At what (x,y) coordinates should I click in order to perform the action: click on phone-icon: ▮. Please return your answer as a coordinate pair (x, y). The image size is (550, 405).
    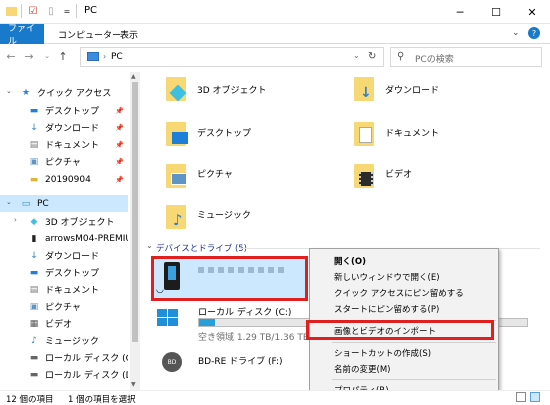
    Looking at the image, I should click on (34, 238).